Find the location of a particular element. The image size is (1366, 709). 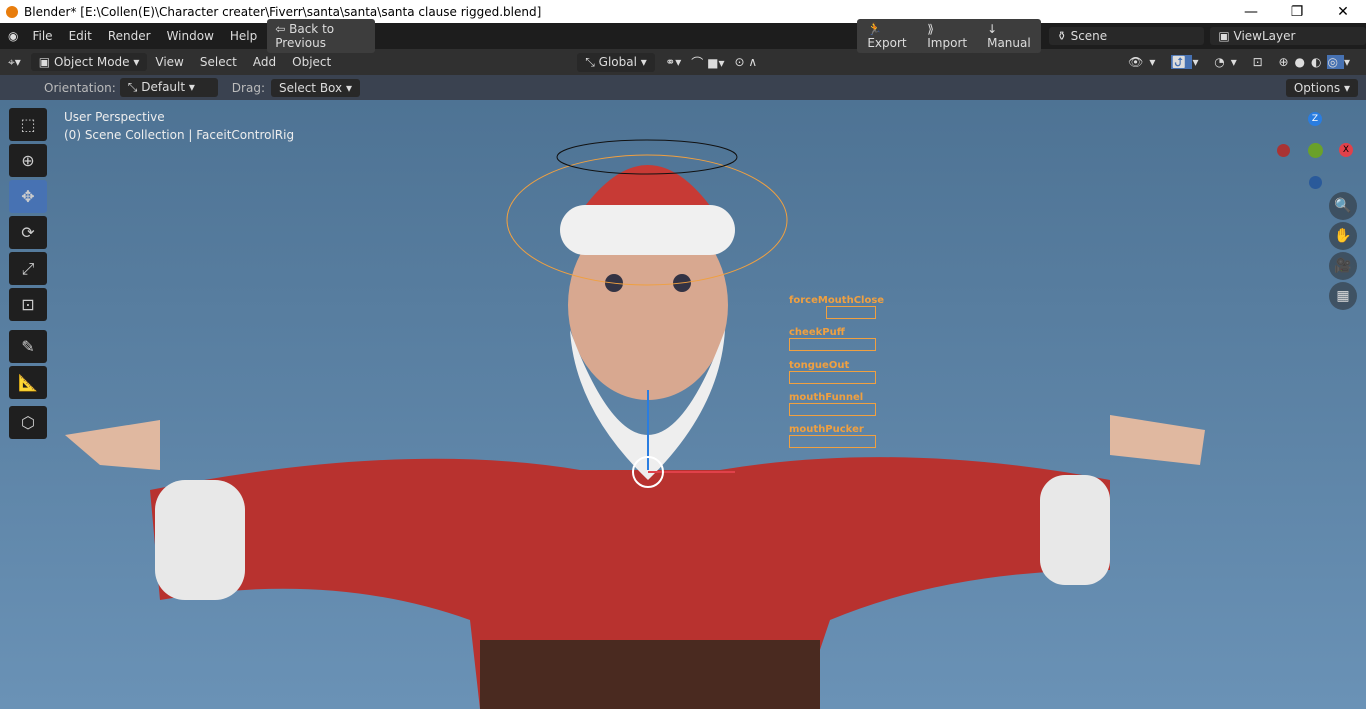

import-button: ⟫ Import is located at coordinates (947, 36).